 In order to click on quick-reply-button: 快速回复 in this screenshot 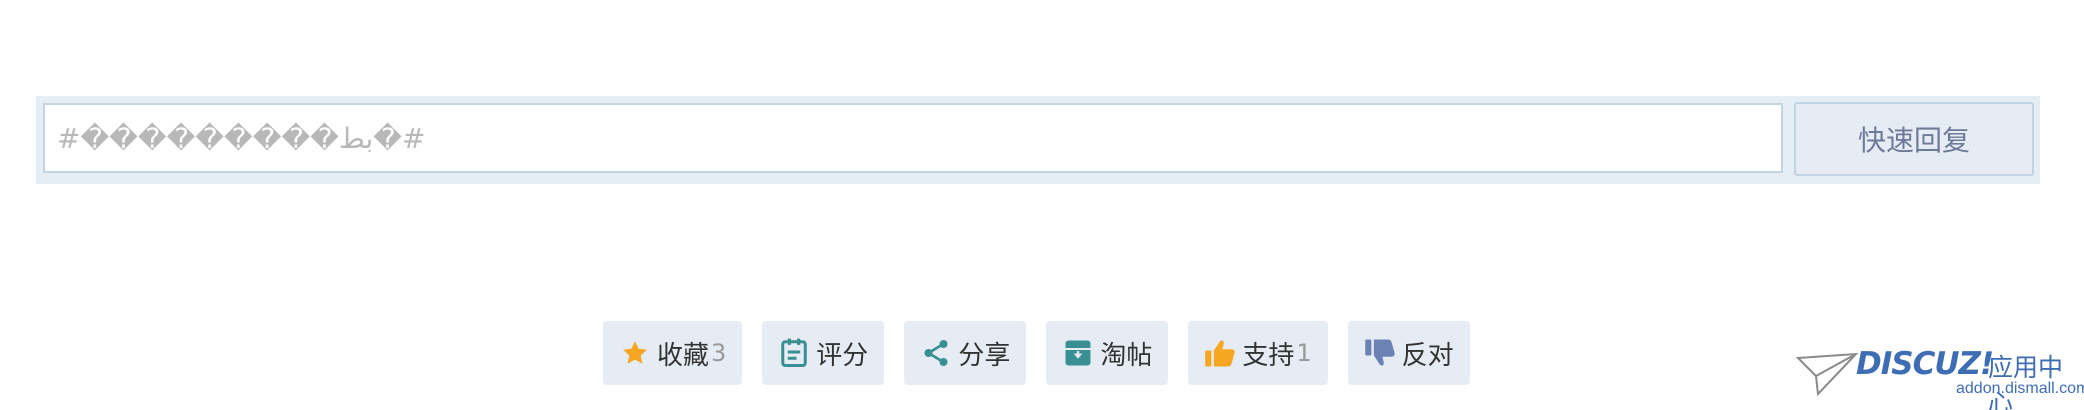, I will do `click(1914, 139)`.